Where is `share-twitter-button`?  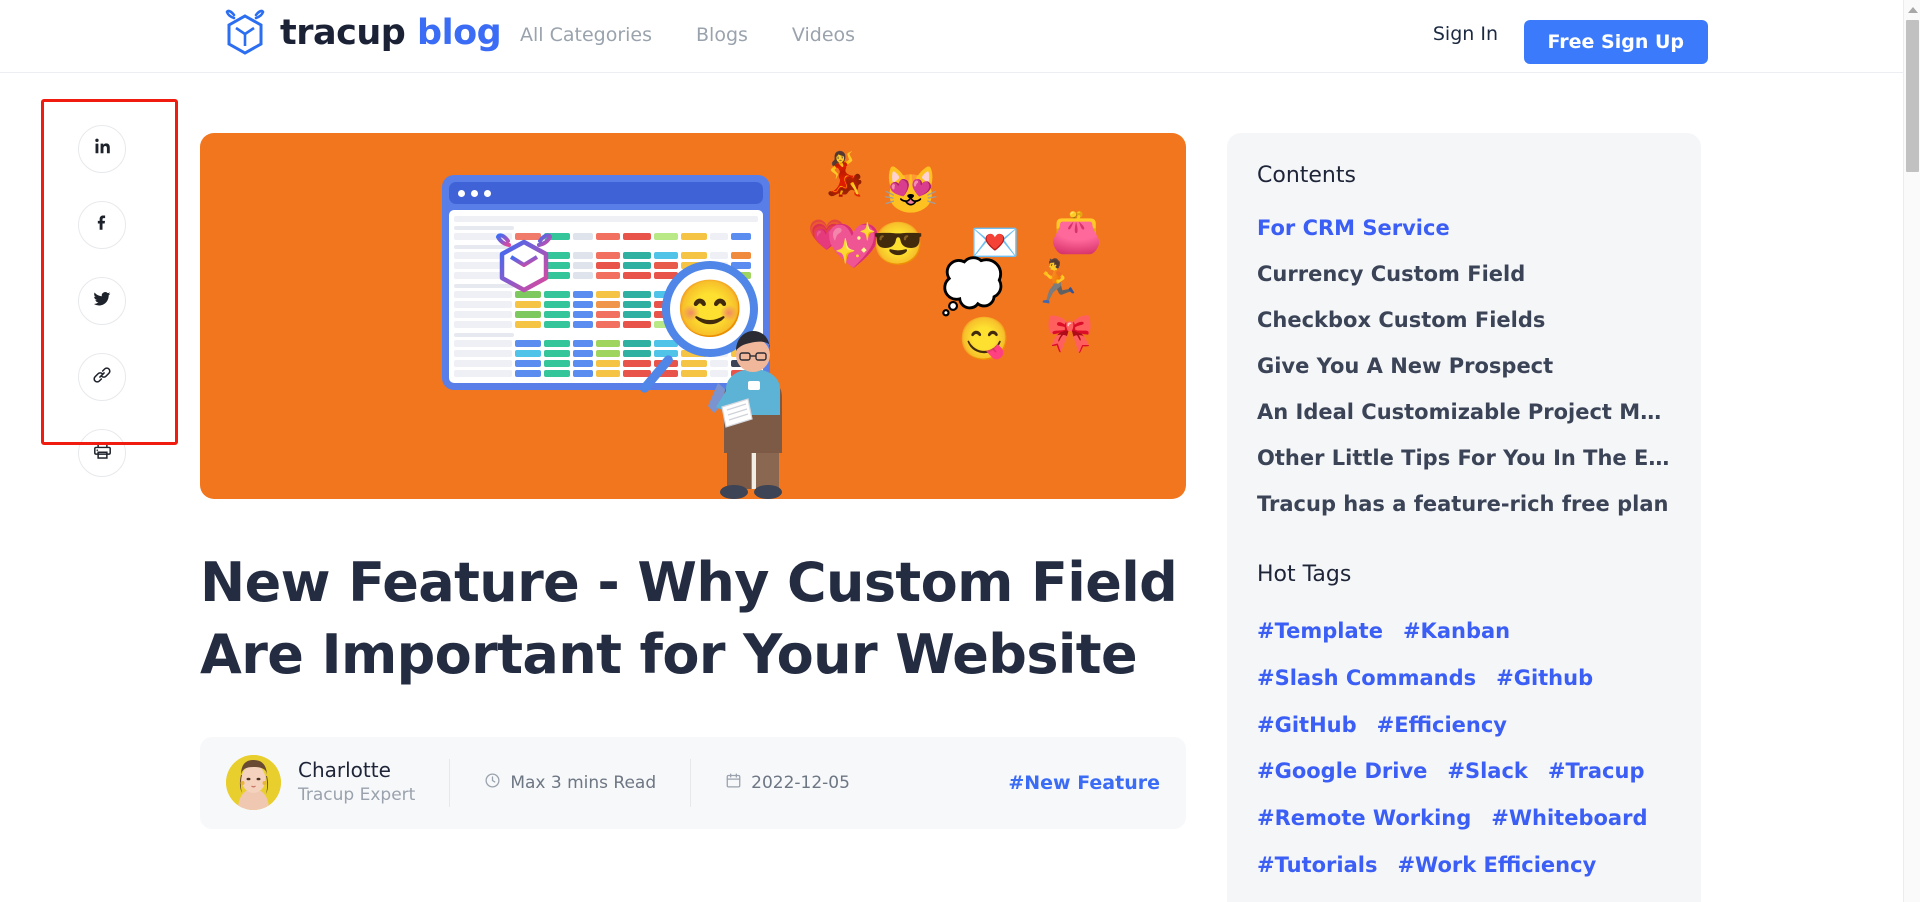 share-twitter-button is located at coordinates (102, 301).